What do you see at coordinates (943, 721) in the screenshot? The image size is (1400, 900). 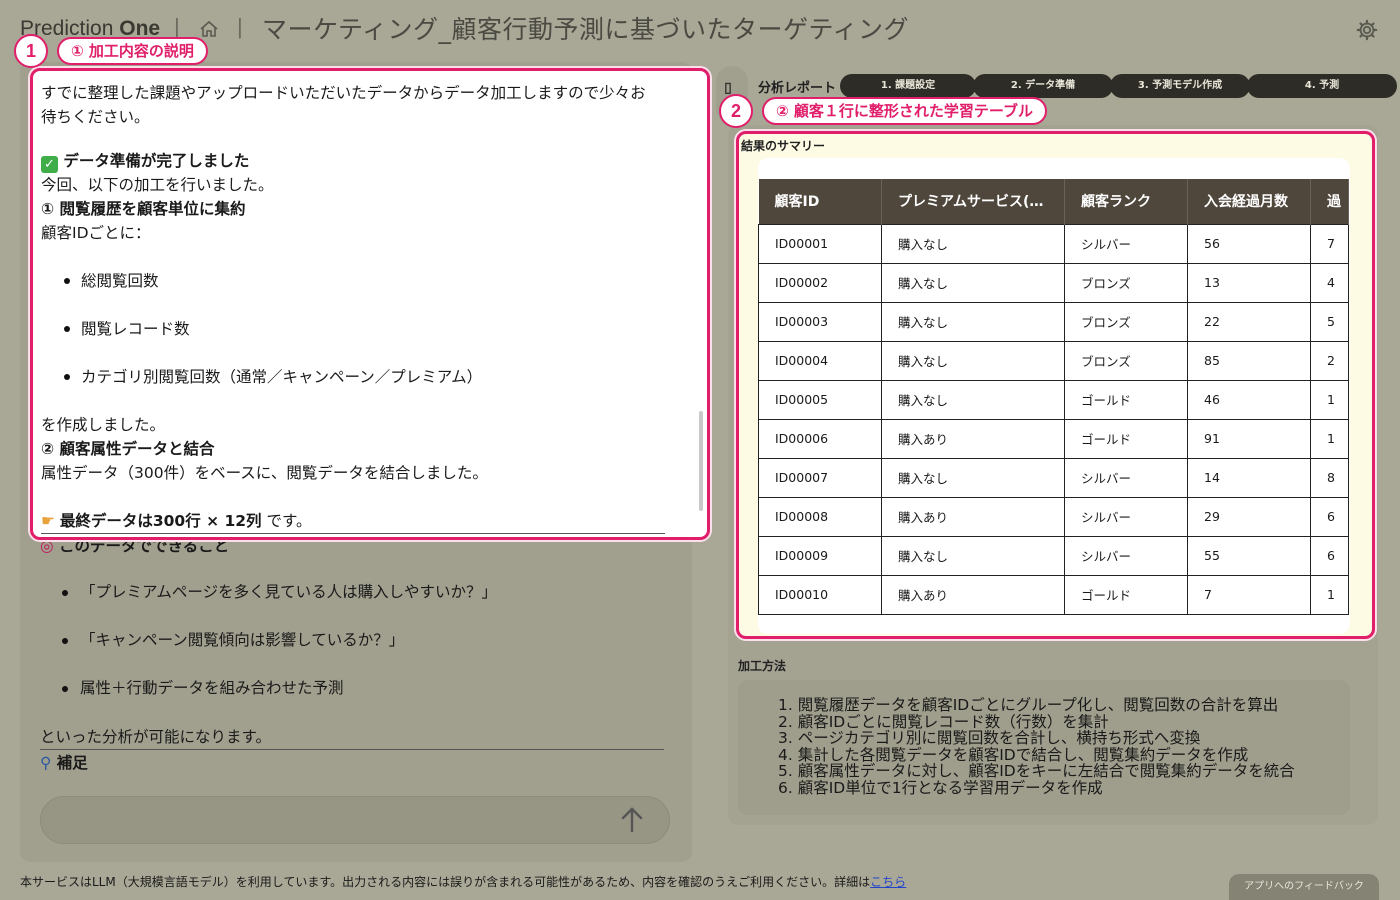 I see `method-item: 2. 顧客IDごとに閲覧レコード数（行数）を集計` at bounding box center [943, 721].